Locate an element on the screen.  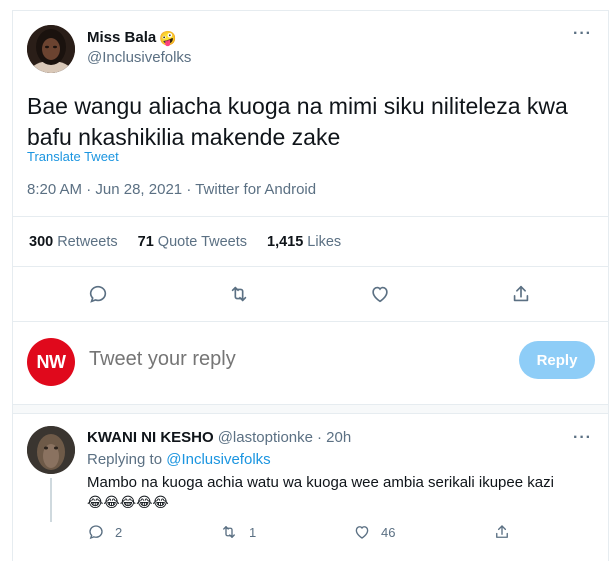
tweet-stats: 300 Retweets 71 Quote Tweets 1,415 Likes is located at coordinates (185, 242).